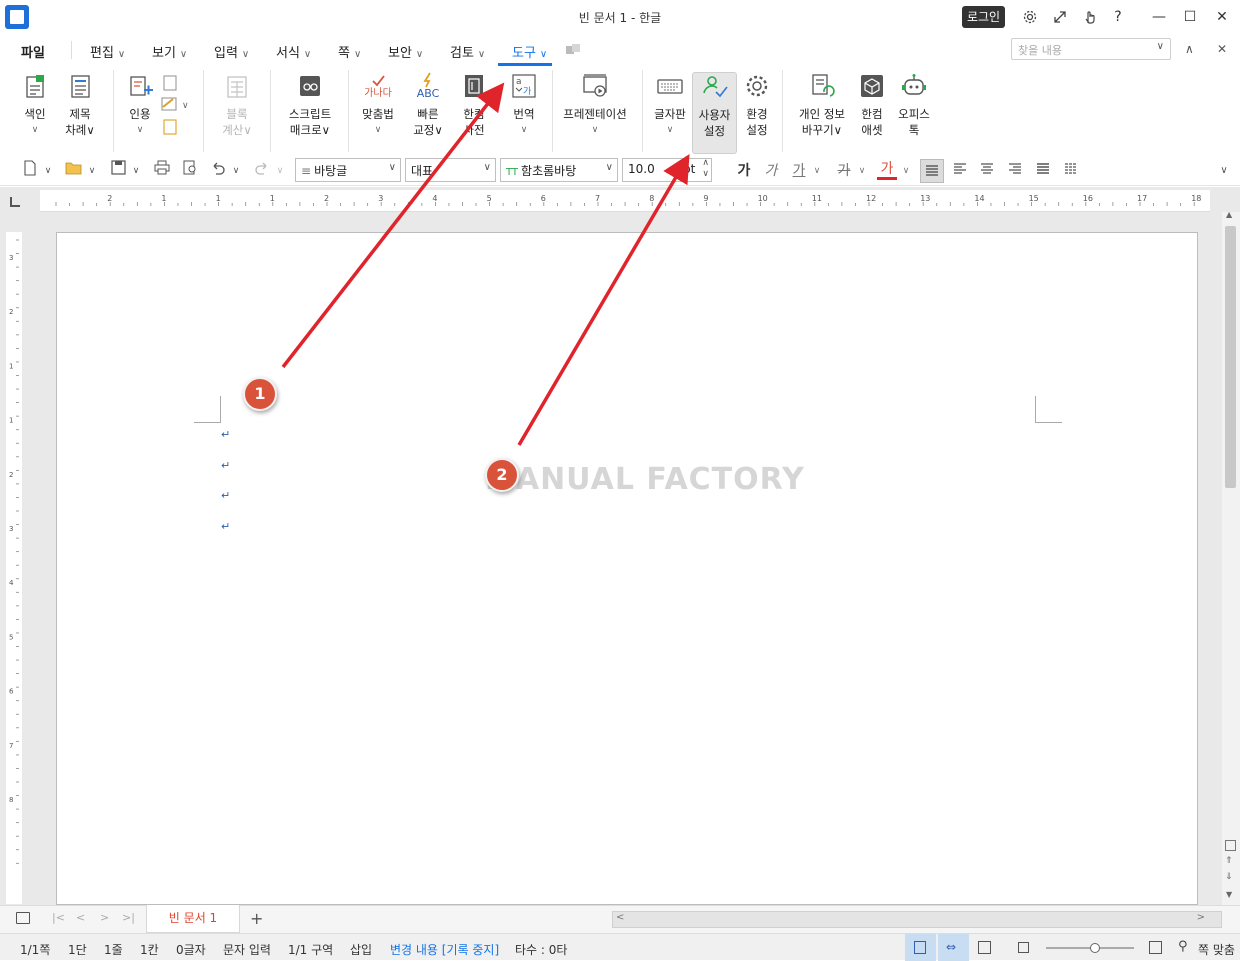 This screenshot has width=1240, height=961. I want to click on annotation-badge-1: 1, so click(260, 394).